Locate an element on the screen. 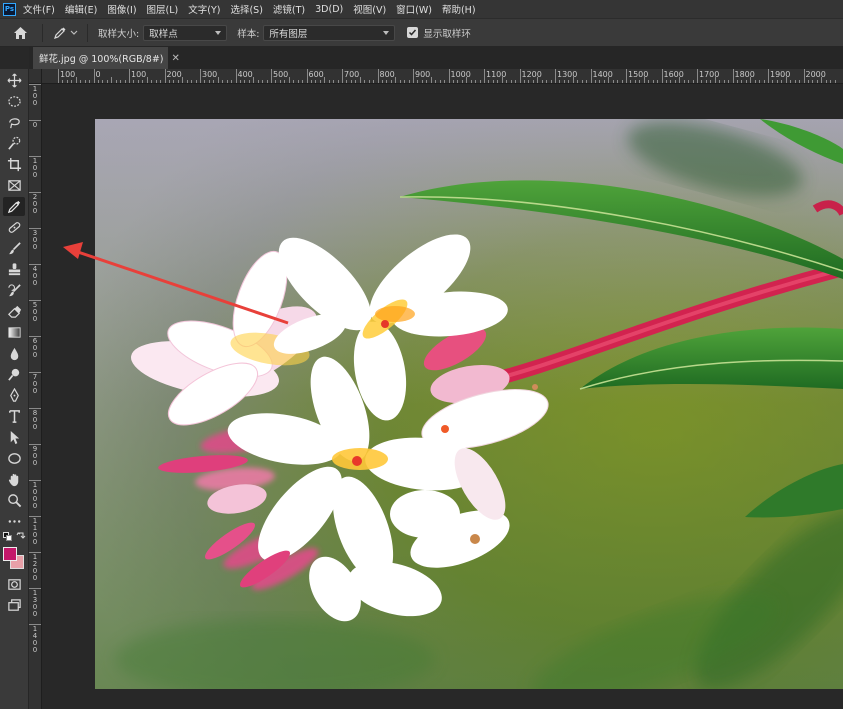 This screenshot has width=843, height=709. sample-label: 样本: is located at coordinates (248, 34).